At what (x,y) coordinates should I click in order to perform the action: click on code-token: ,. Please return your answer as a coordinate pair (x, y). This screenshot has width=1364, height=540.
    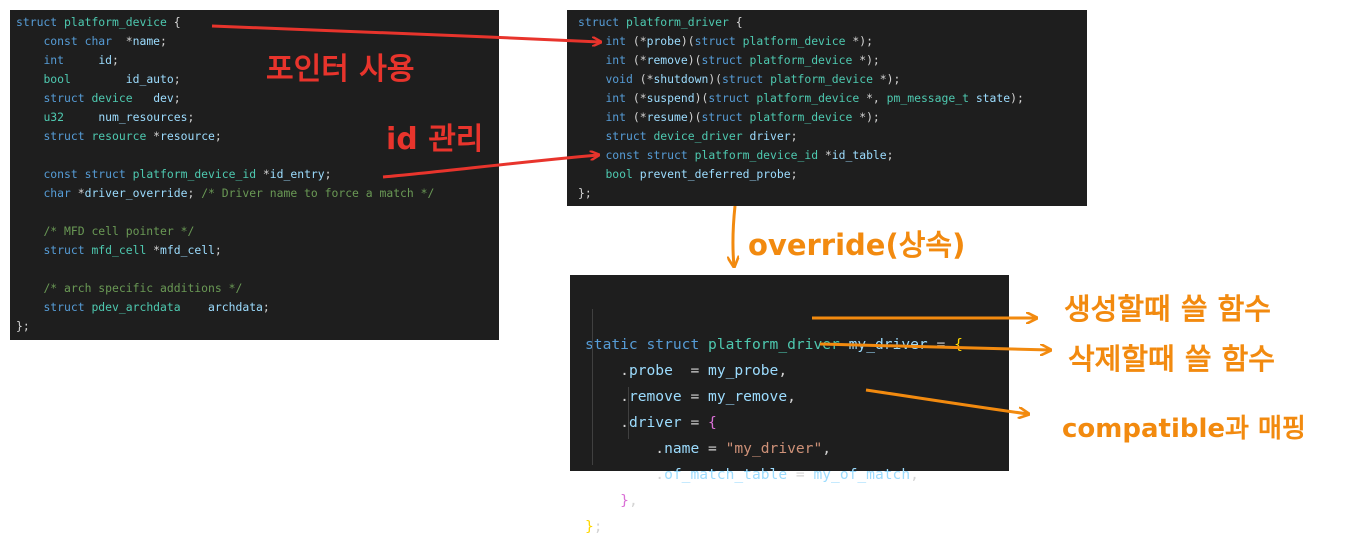
    Looking at the image, I should click on (633, 500).